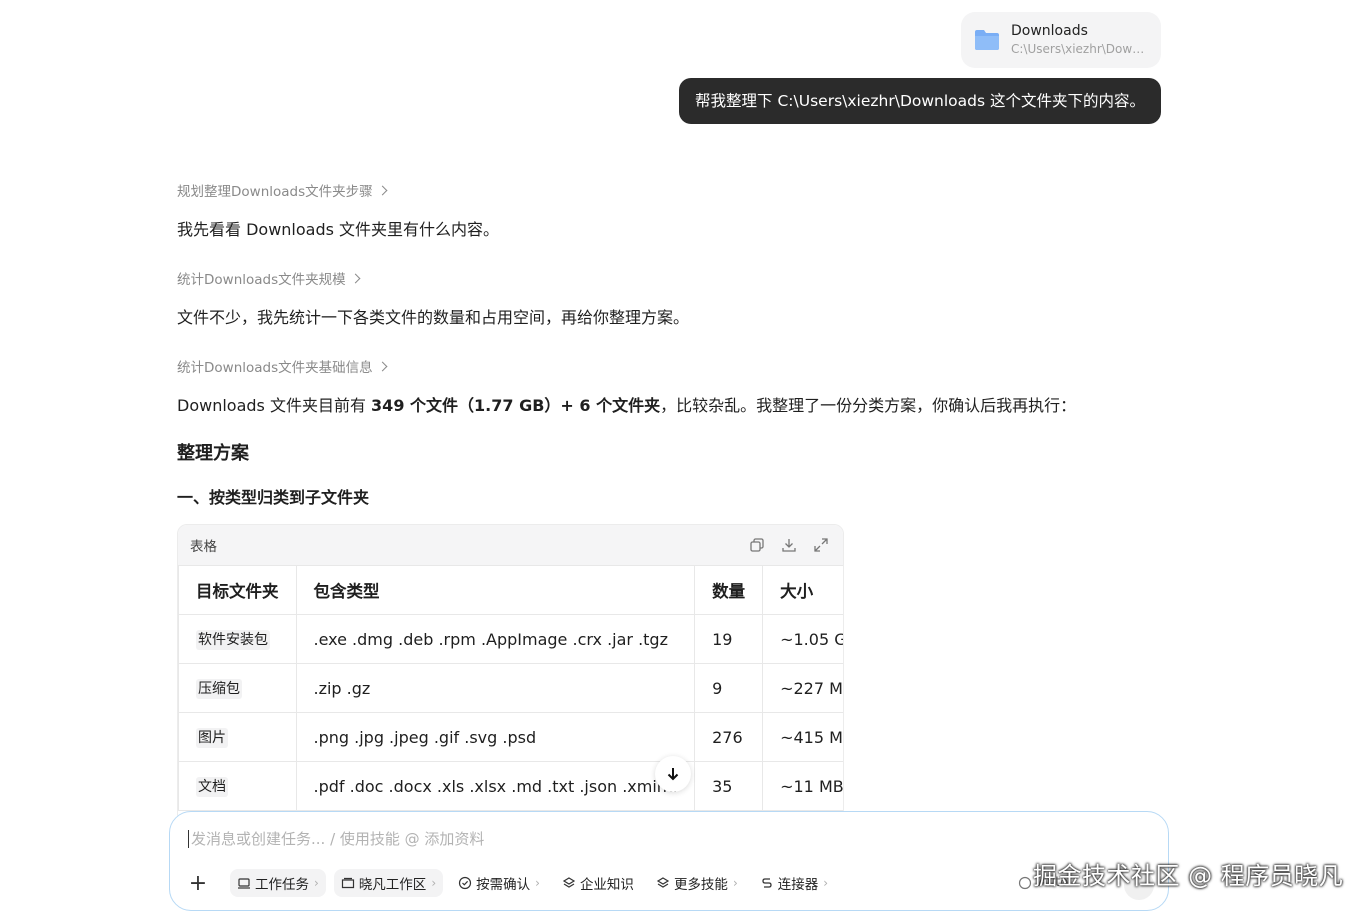 This screenshot has height=914, width=1368. I want to click on expand-icon, so click(821, 545).